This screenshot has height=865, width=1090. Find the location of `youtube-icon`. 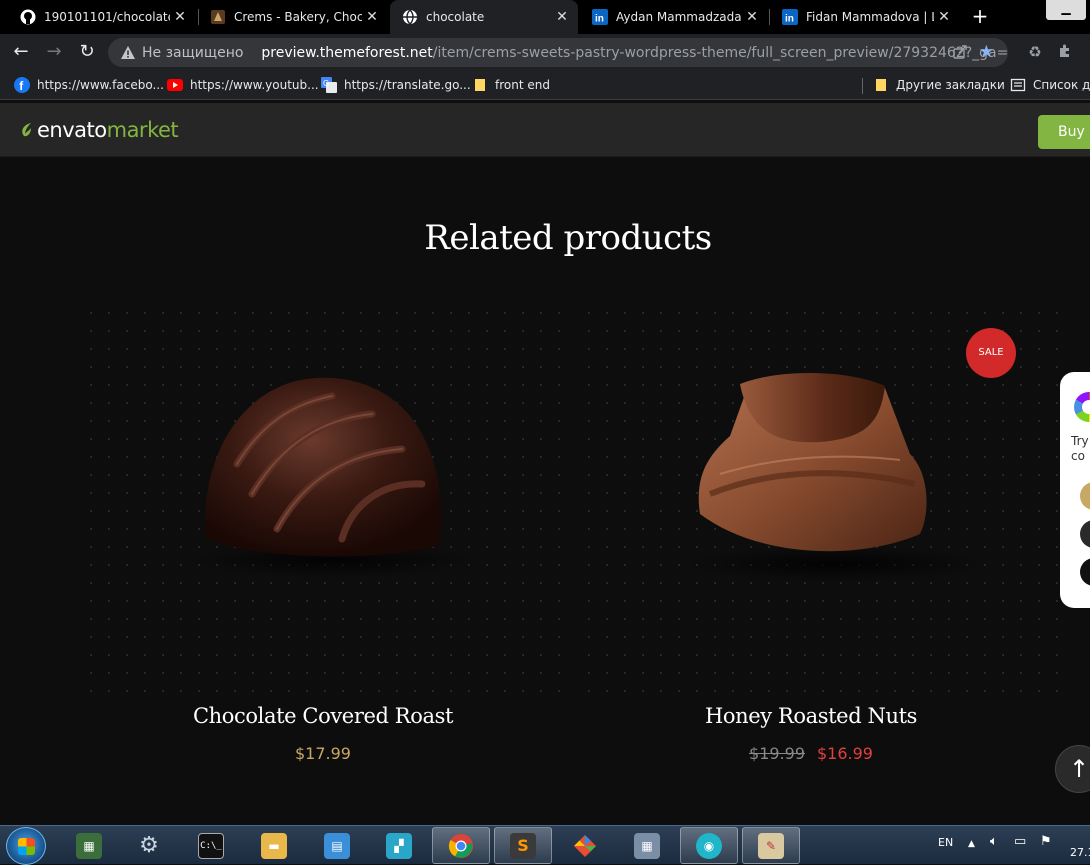

youtube-icon is located at coordinates (175, 85).